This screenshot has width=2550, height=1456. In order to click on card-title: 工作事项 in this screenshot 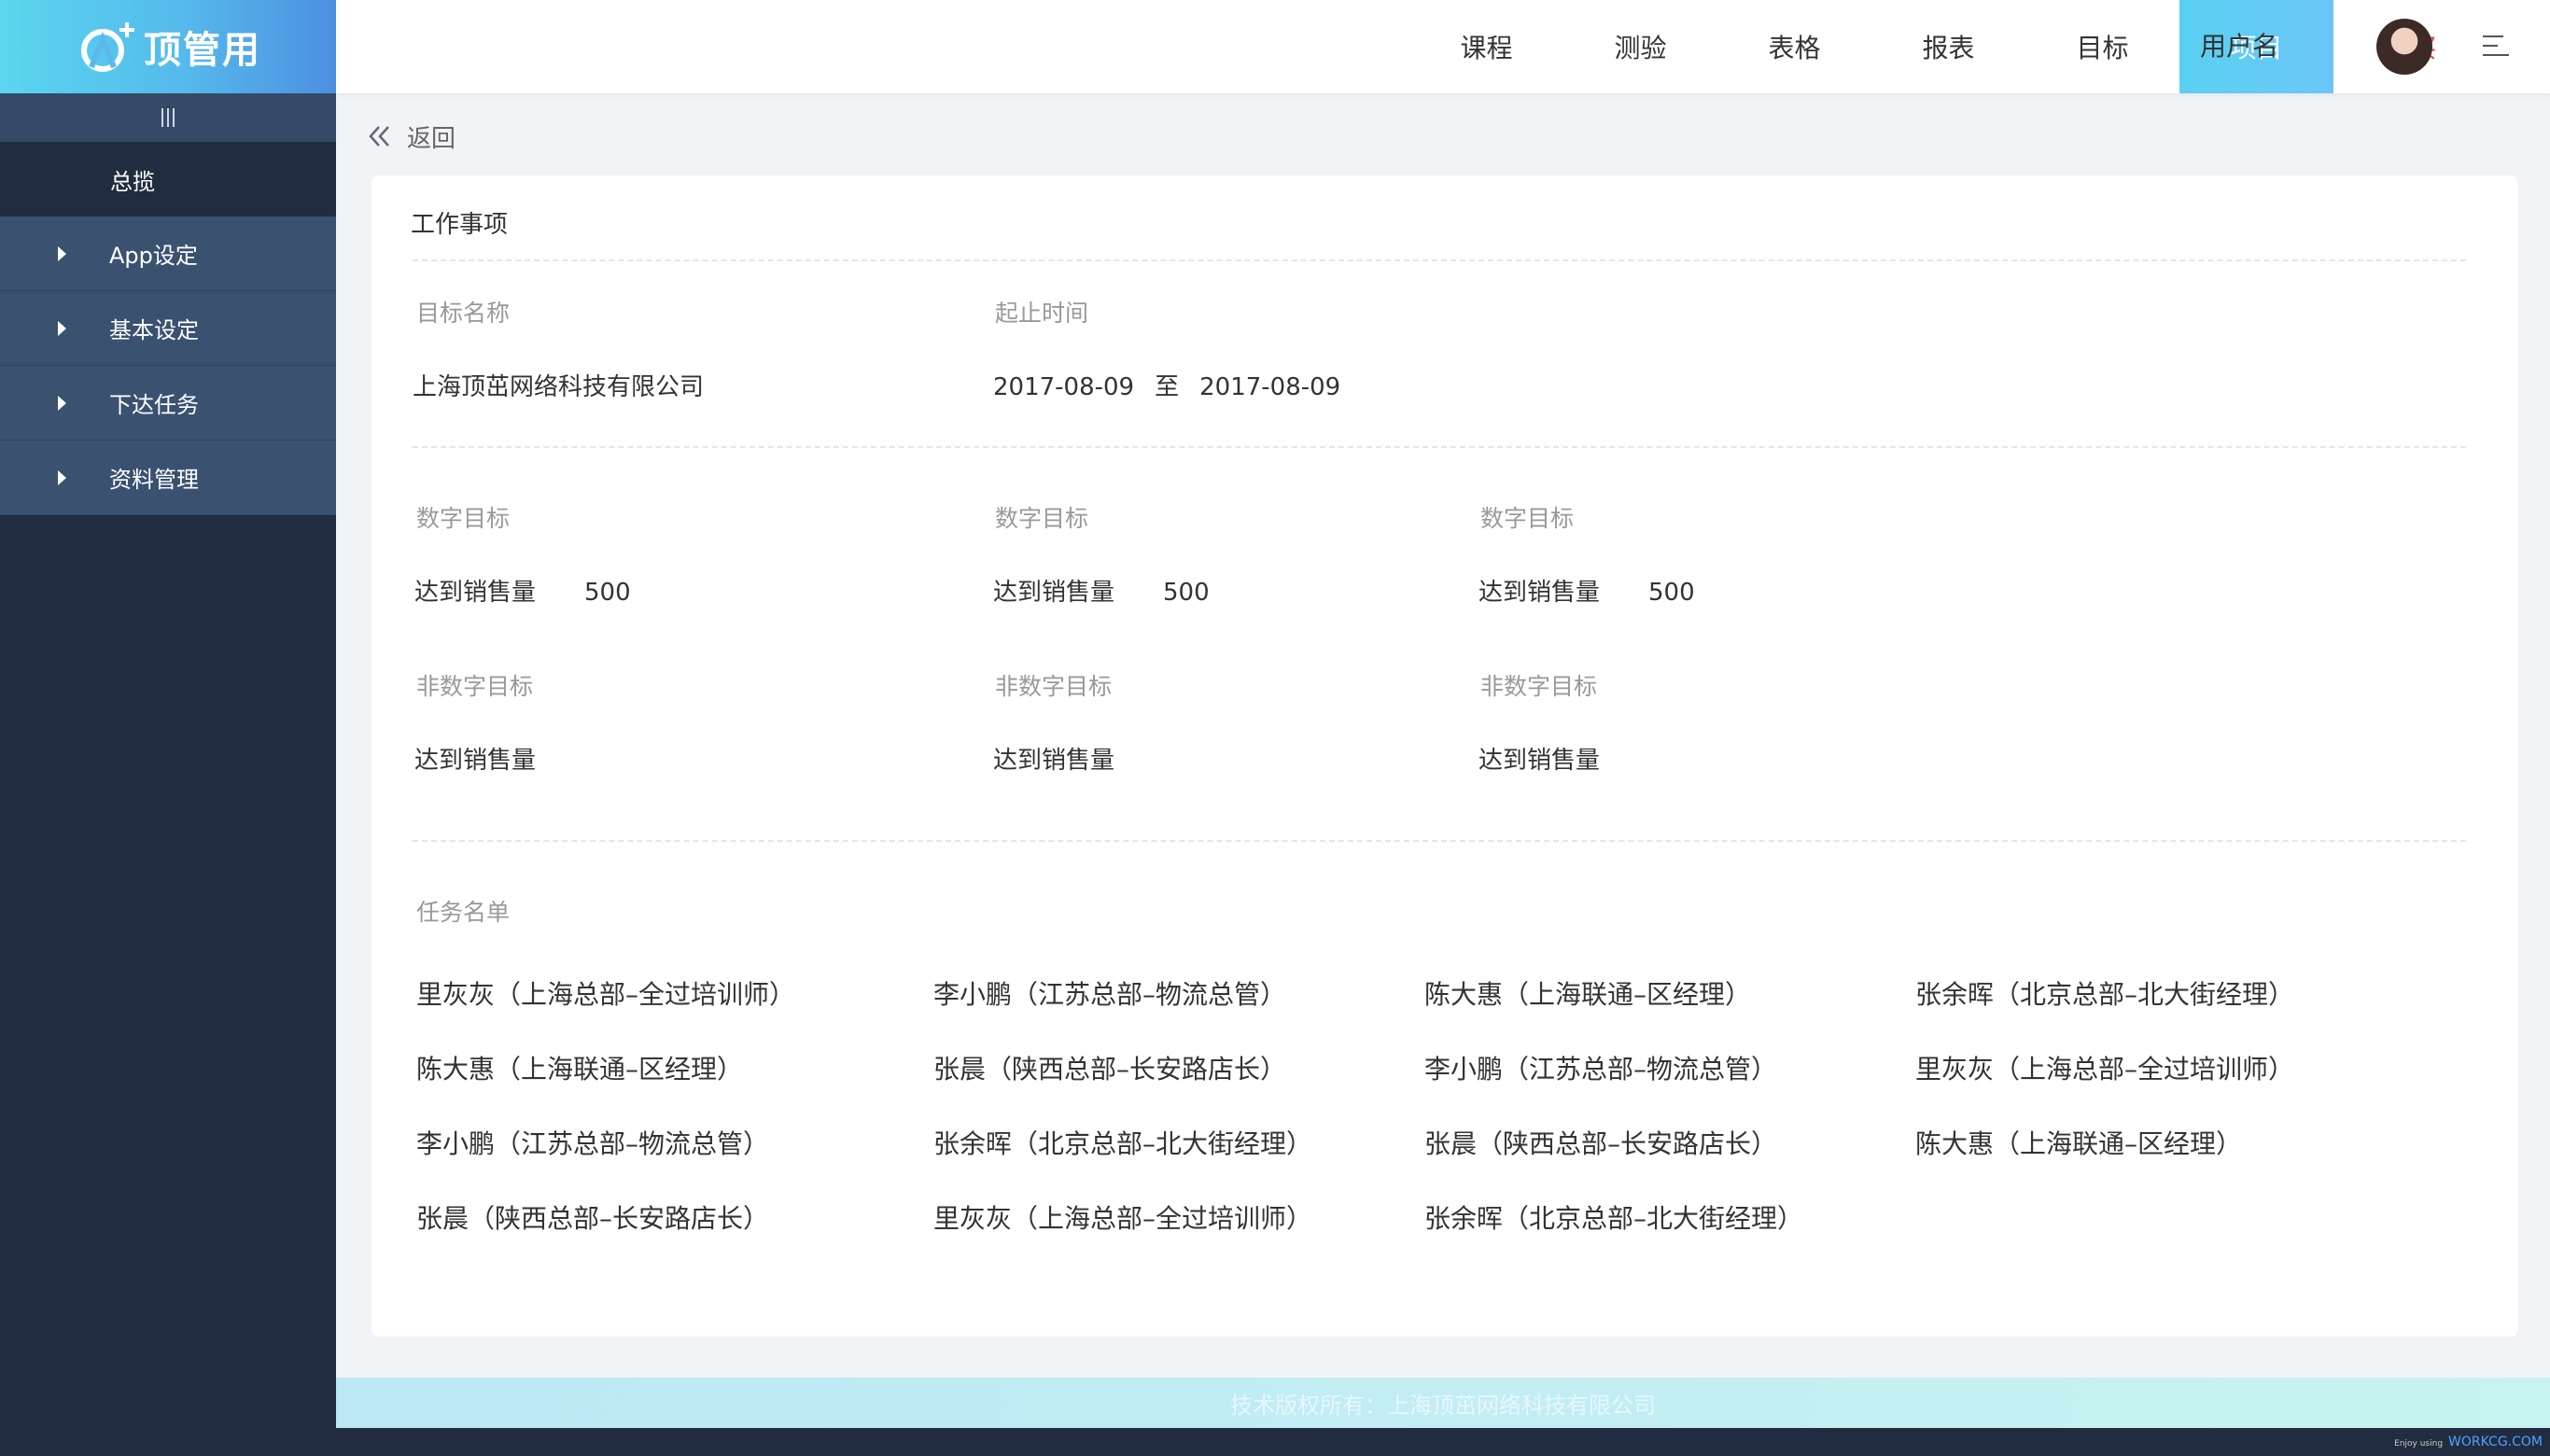, I will do `click(460, 225)`.